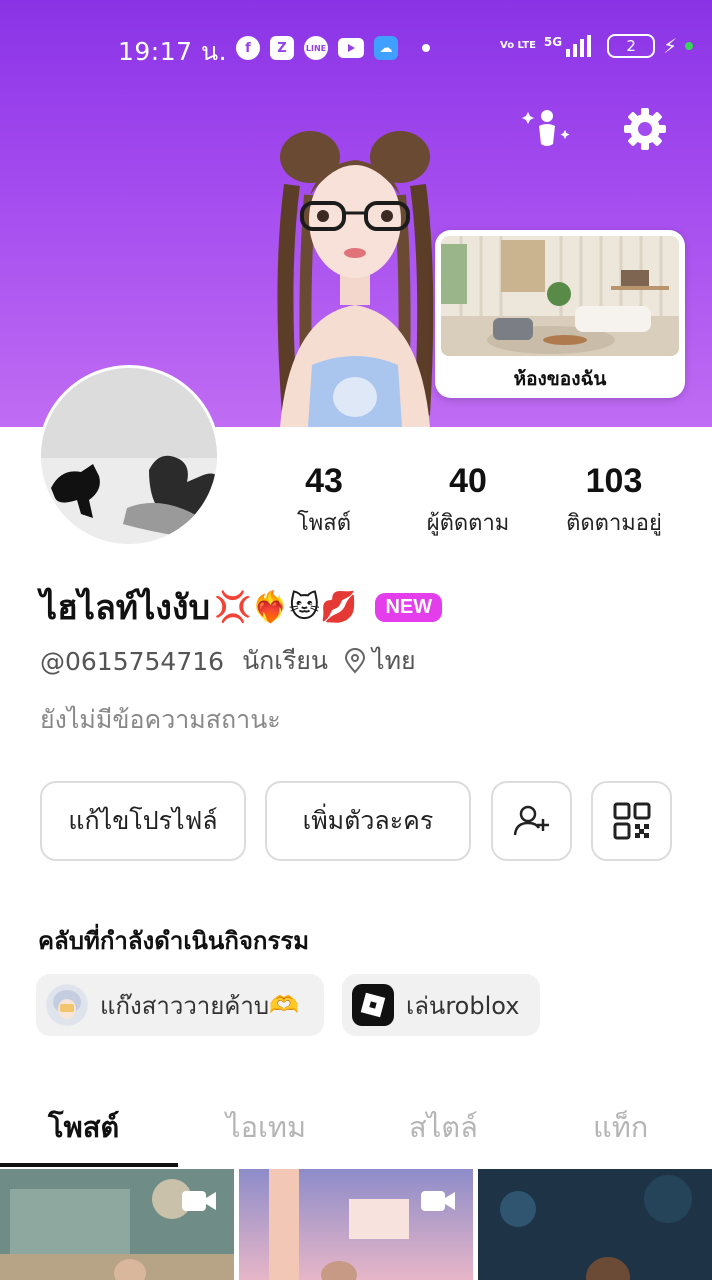 This screenshot has height=1280, width=712. Describe the element at coordinates (468, 481) in the screenshot. I see `followers-count: 40` at that location.